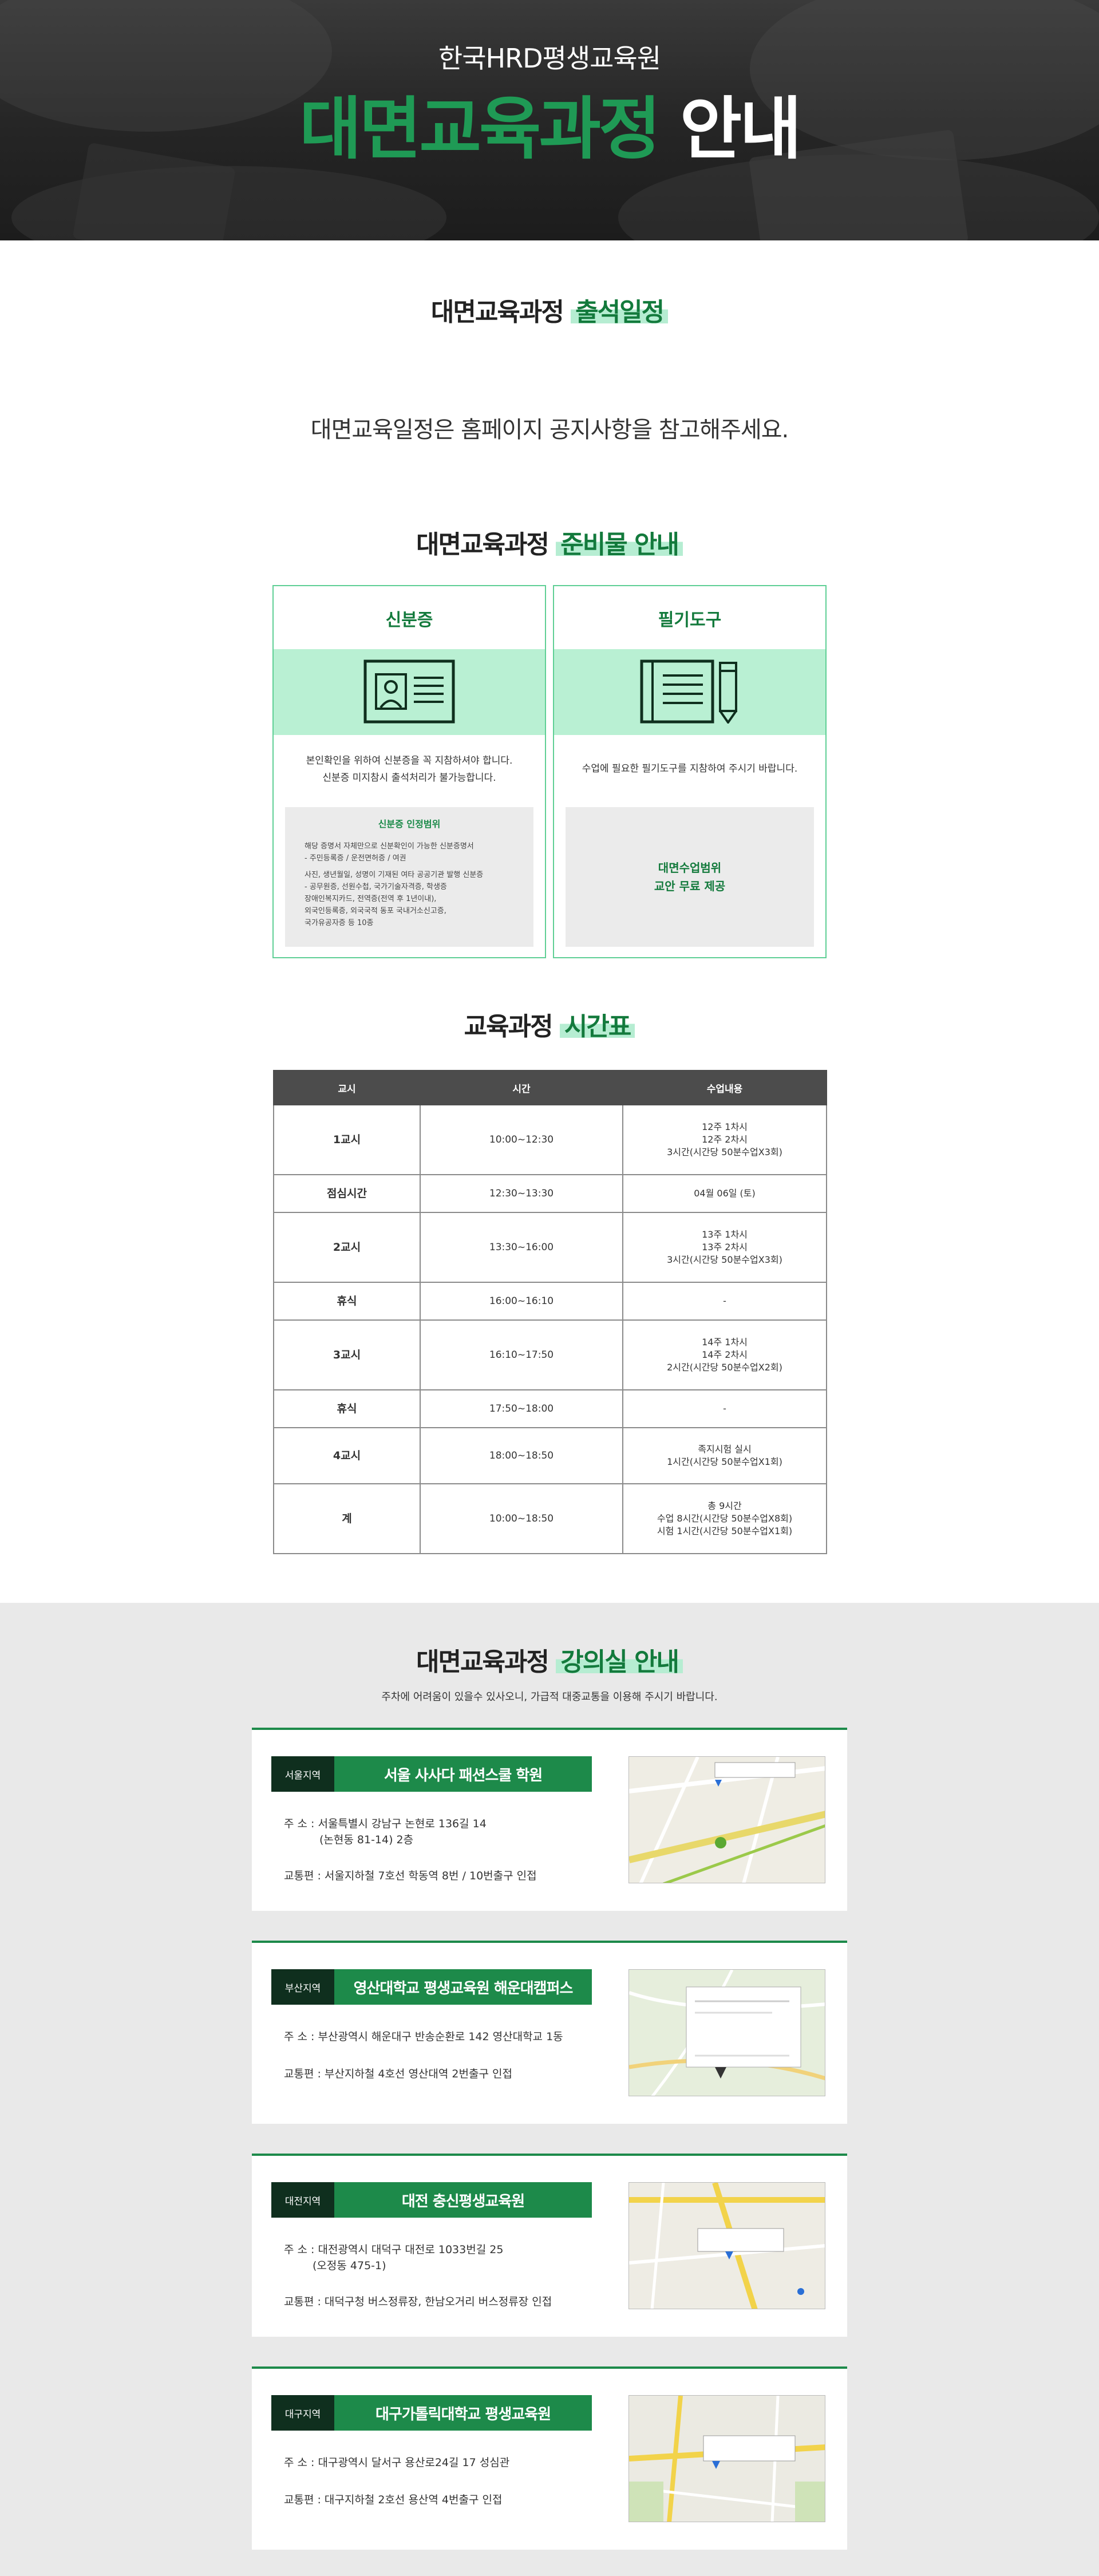 Image resolution: width=1099 pixels, height=2576 pixels. What do you see at coordinates (724, 1354) in the screenshot?
I see `cell-content: 14주 1차시 14주 2차시 2시간(시간당 50분수업X2회)` at bounding box center [724, 1354].